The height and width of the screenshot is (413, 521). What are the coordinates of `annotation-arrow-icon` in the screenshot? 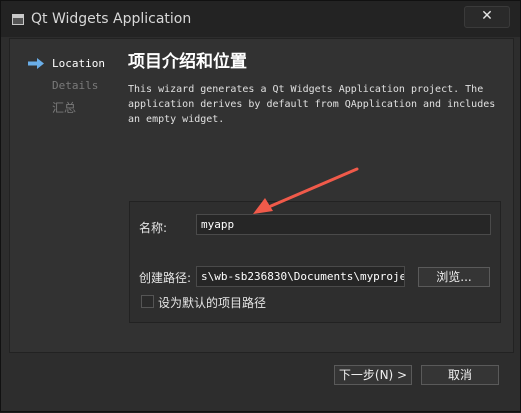 It's located at (306, 190).